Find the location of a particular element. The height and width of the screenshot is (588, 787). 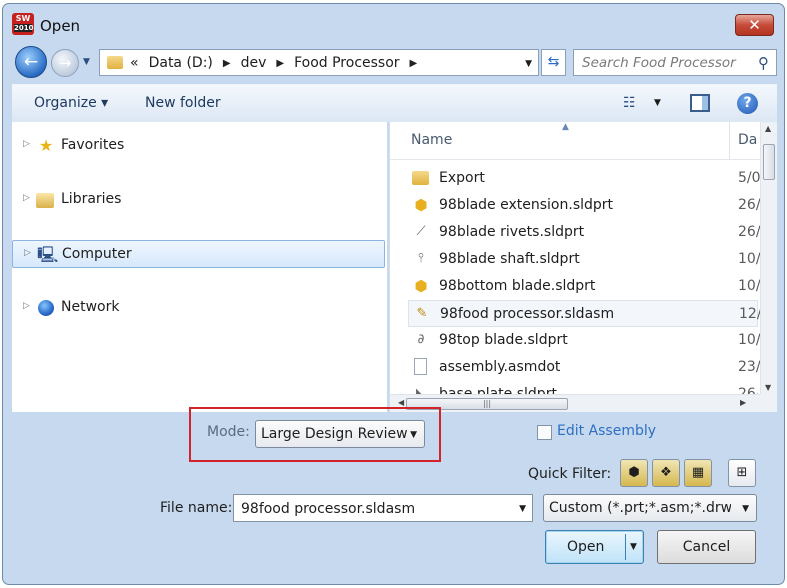

drawing-filter-icon: ▦ is located at coordinates (698, 472).